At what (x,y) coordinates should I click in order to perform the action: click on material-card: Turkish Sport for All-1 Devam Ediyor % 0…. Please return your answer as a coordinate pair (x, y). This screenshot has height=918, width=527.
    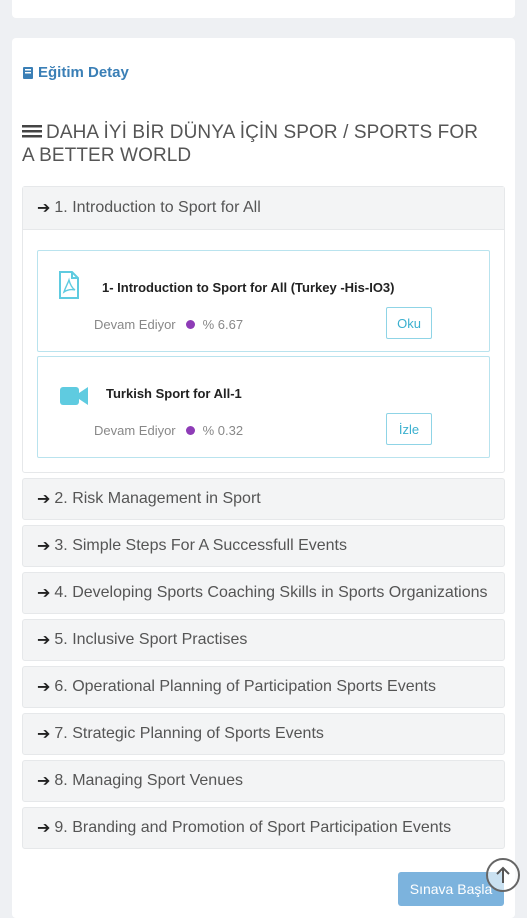
    Looking at the image, I should click on (263, 407).